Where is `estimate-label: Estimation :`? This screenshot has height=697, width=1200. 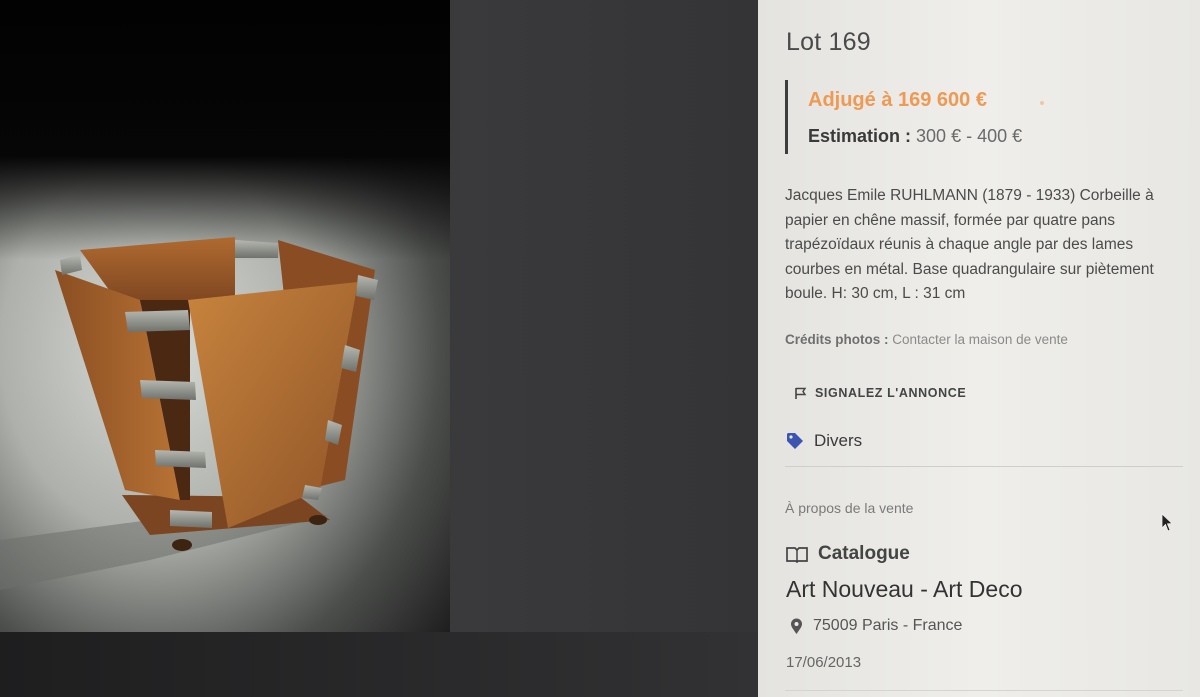 estimate-label: Estimation : is located at coordinates (860, 136).